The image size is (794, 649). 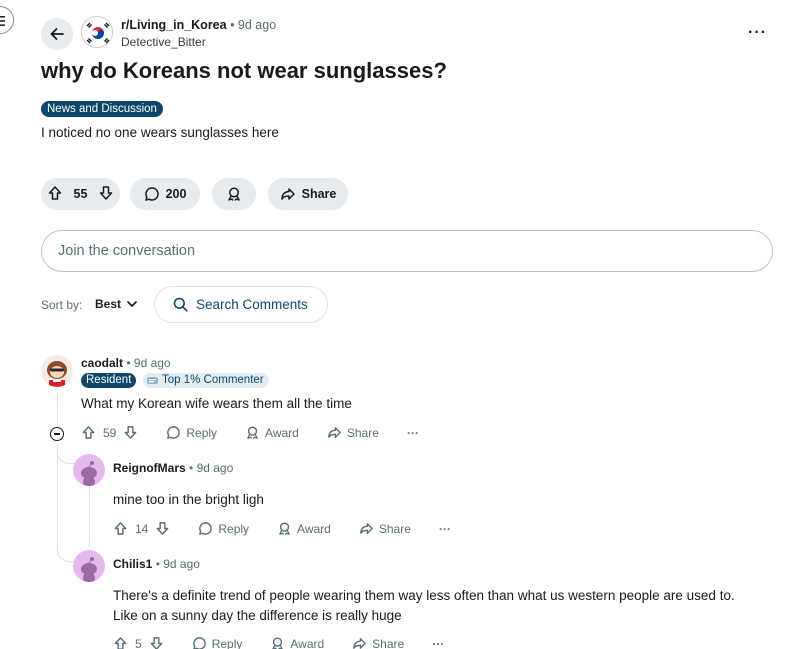 I want to click on award-button, so click(x=234, y=194).